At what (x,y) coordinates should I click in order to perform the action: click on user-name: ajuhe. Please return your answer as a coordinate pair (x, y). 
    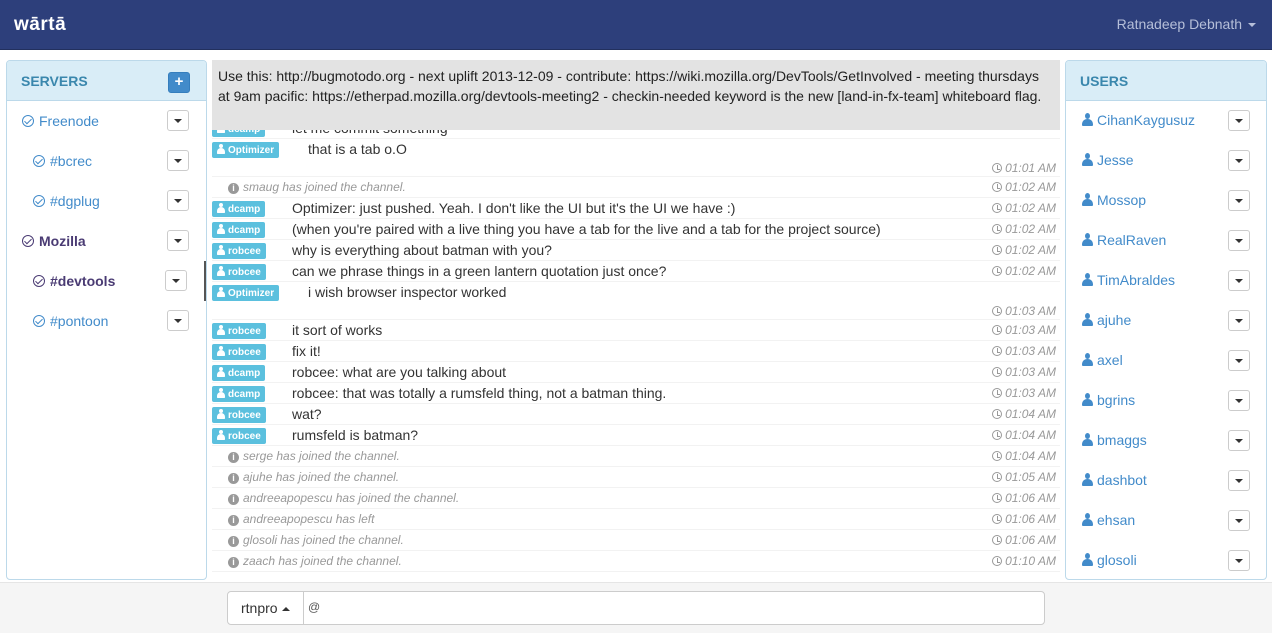
    Looking at the image, I should click on (1114, 320).